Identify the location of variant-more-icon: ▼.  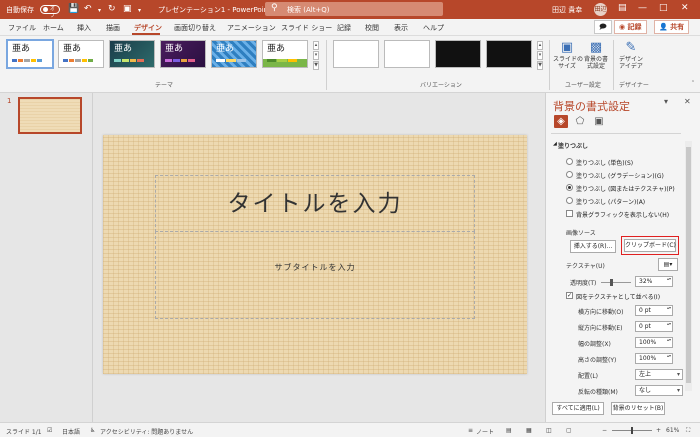
(540, 65).